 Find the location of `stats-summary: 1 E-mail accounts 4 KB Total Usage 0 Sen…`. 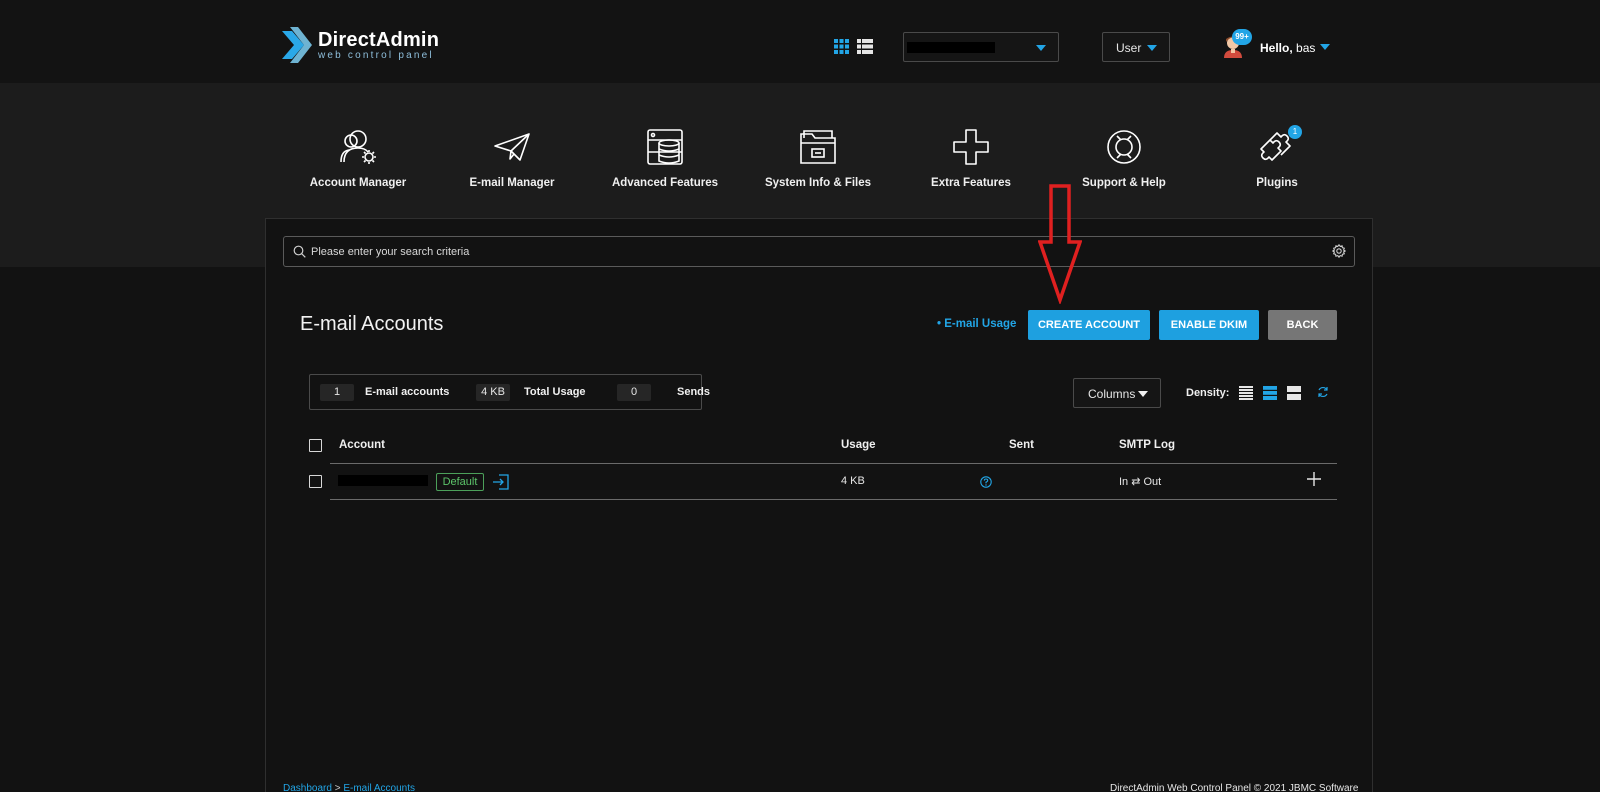

stats-summary: 1 E-mail accounts 4 KB Total Usage 0 Sen… is located at coordinates (509, 392).